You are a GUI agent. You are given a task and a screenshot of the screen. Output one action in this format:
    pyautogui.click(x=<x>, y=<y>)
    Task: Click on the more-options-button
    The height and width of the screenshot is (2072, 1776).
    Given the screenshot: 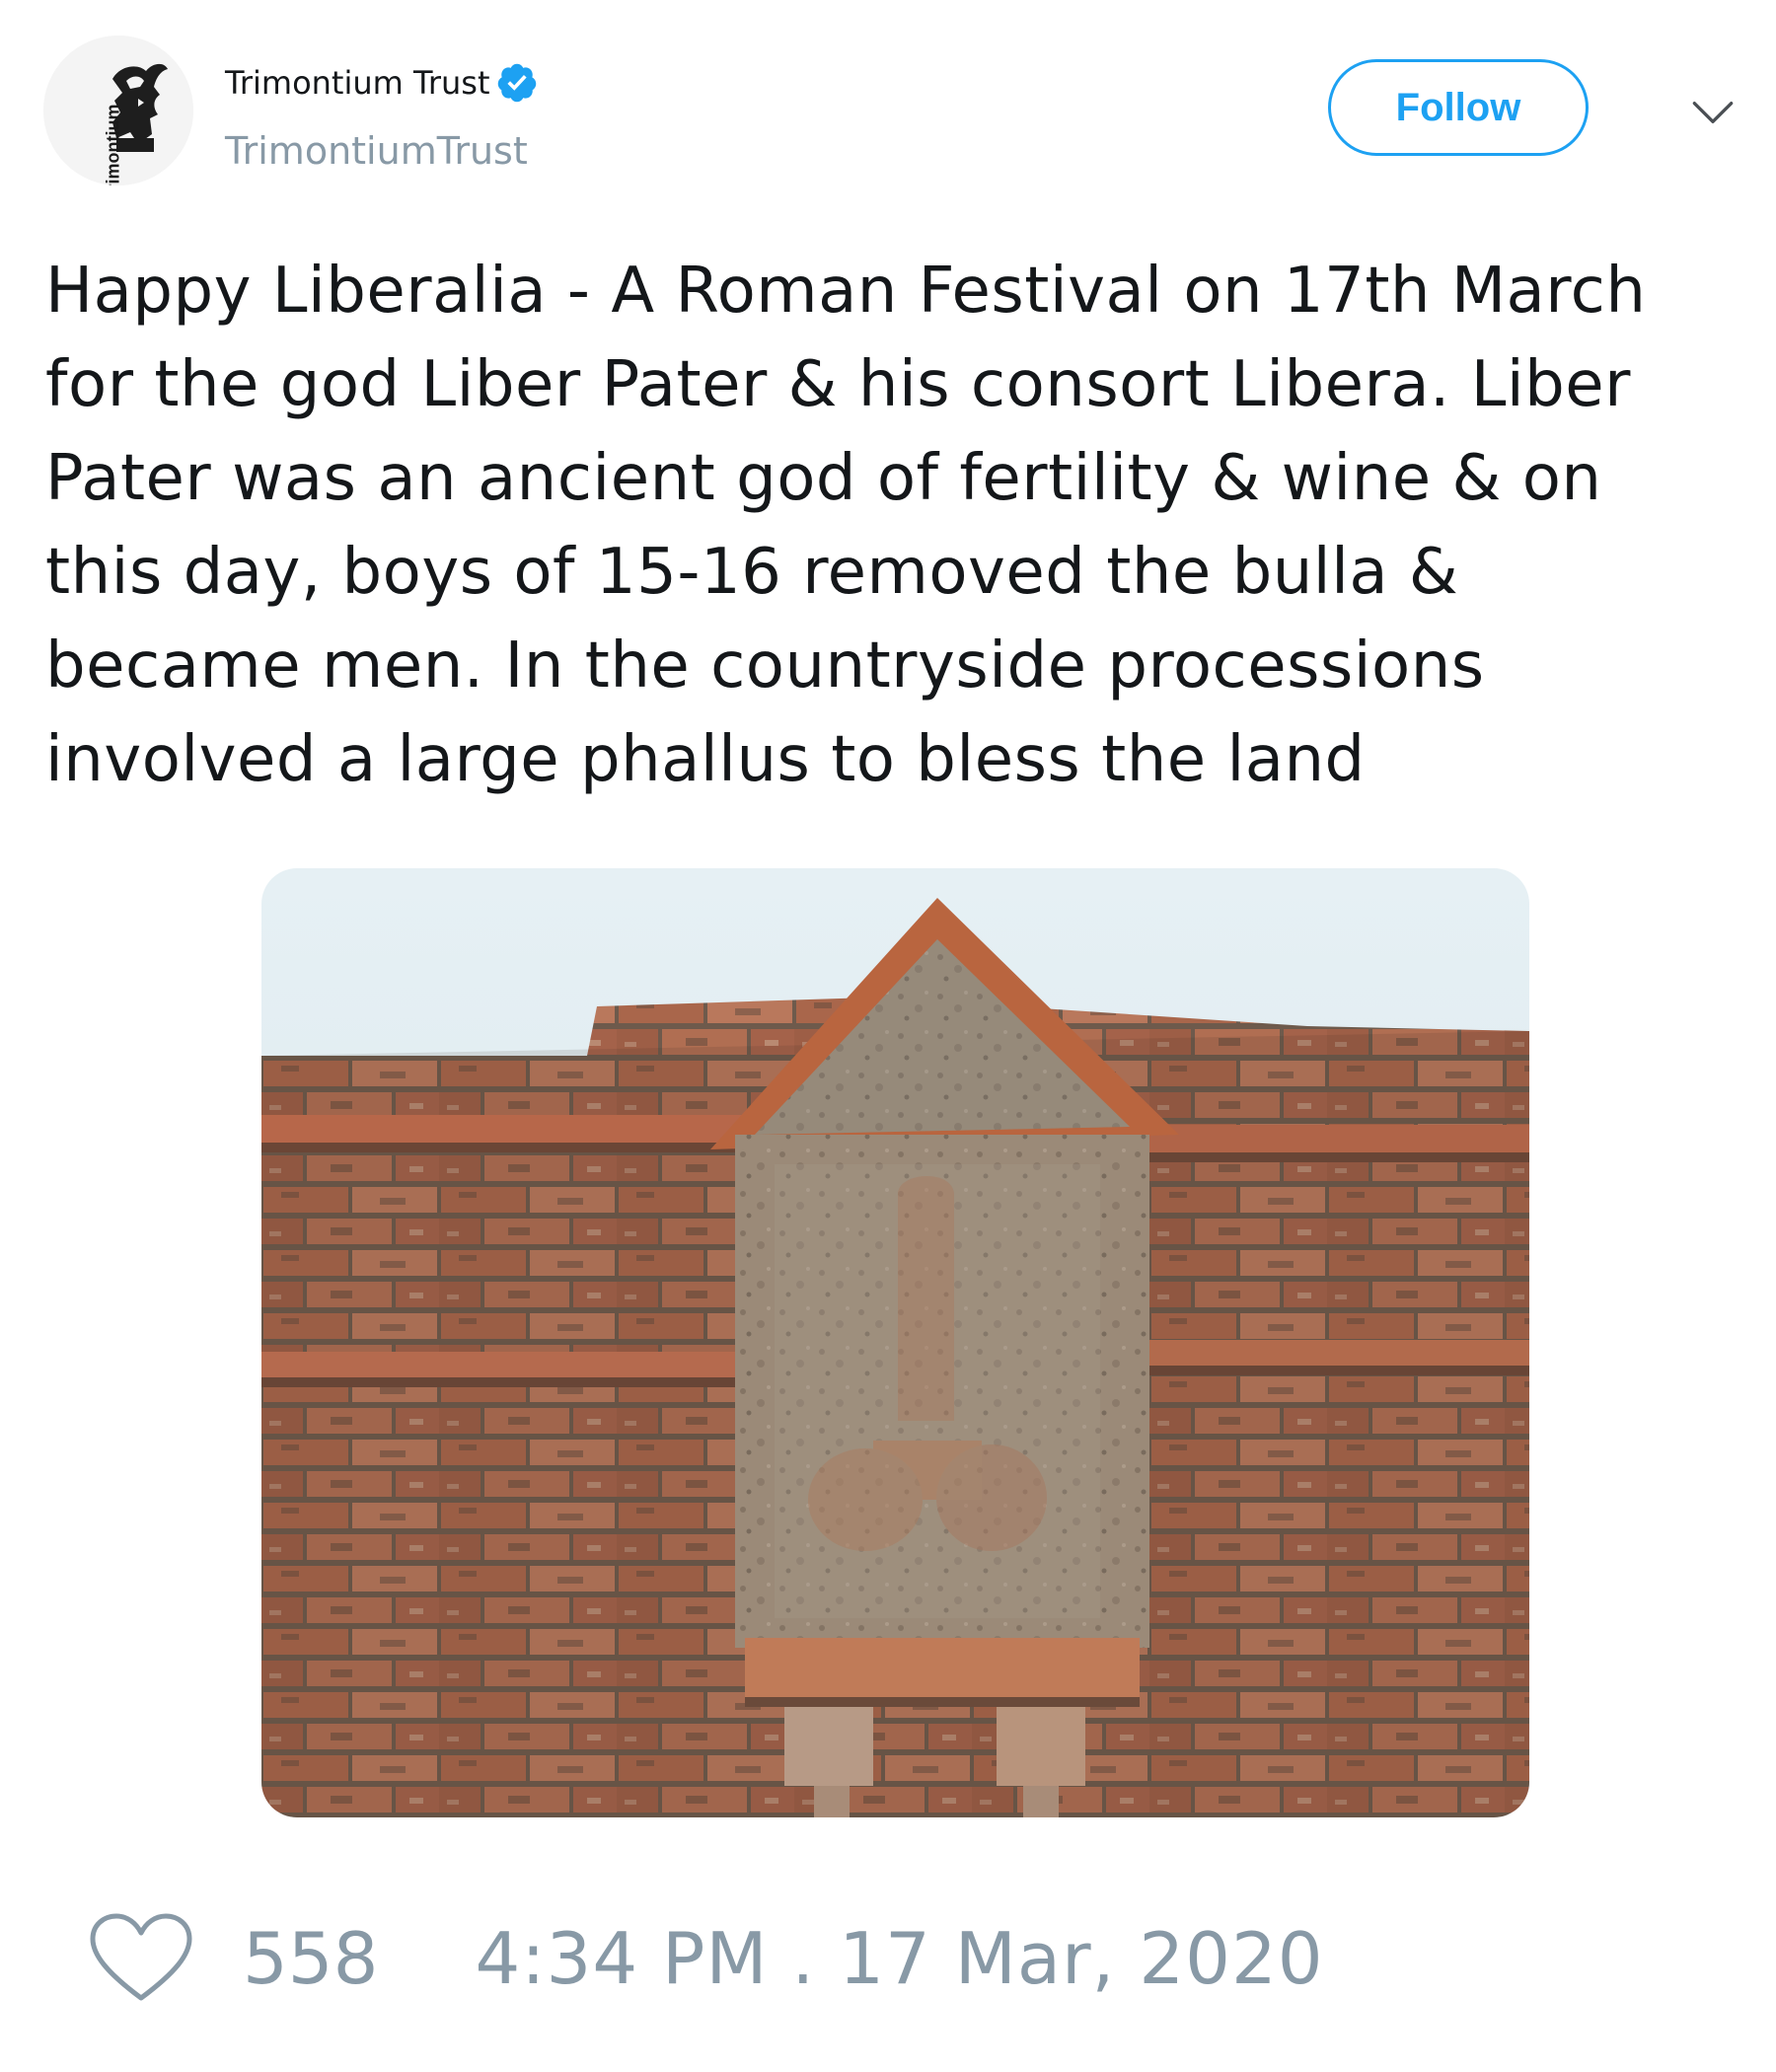 What is the action you would take?
    pyautogui.click(x=1713, y=112)
    